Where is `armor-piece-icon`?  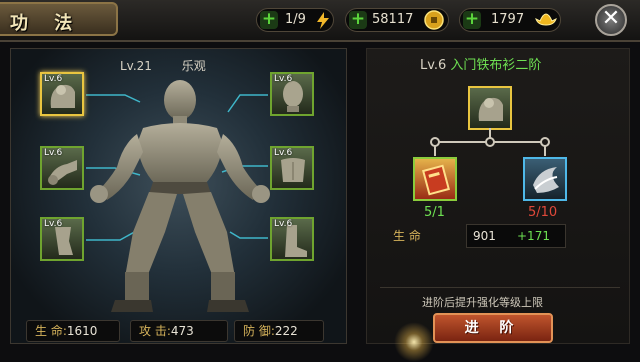 armor-piece-icon is located at coordinates (546, 180).